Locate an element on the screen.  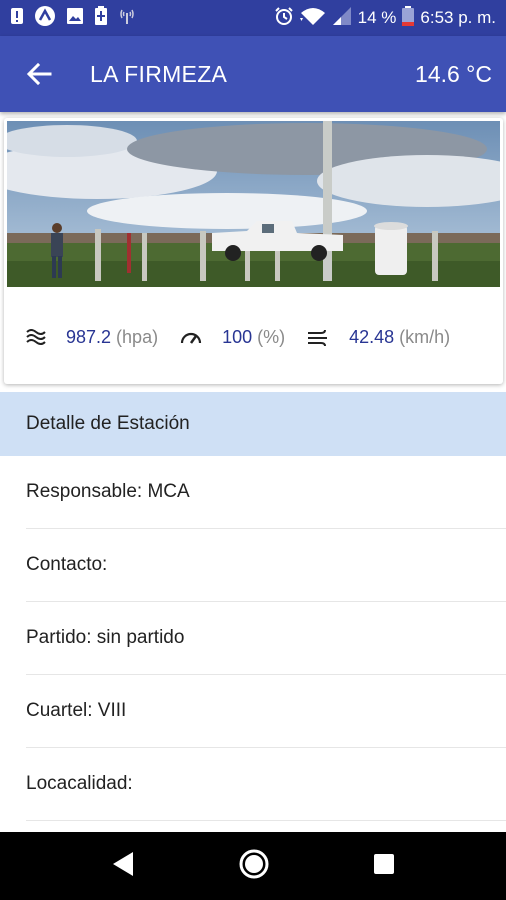
detail-responsable: Responsable: MCA is located at coordinates (266, 492).